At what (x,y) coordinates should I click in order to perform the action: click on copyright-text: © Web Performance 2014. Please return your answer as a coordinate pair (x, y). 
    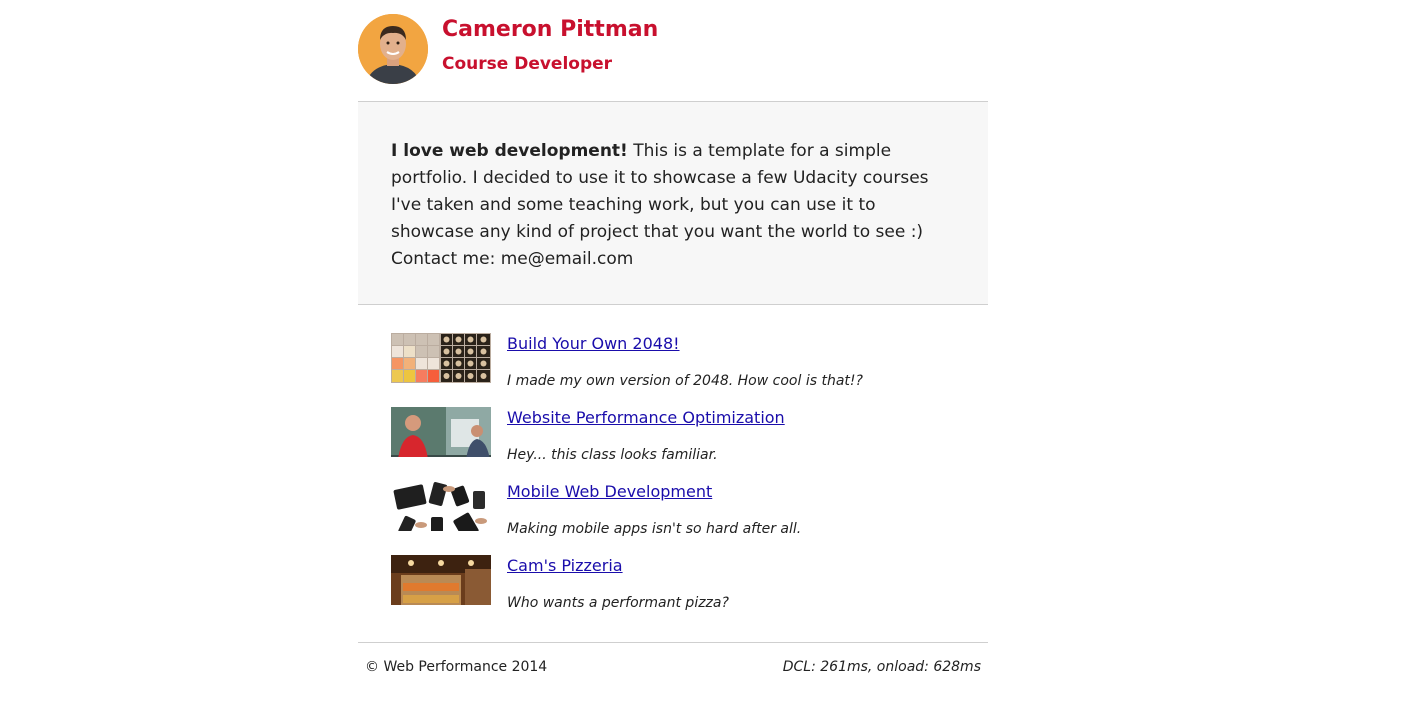
    Looking at the image, I should click on (456, 667).